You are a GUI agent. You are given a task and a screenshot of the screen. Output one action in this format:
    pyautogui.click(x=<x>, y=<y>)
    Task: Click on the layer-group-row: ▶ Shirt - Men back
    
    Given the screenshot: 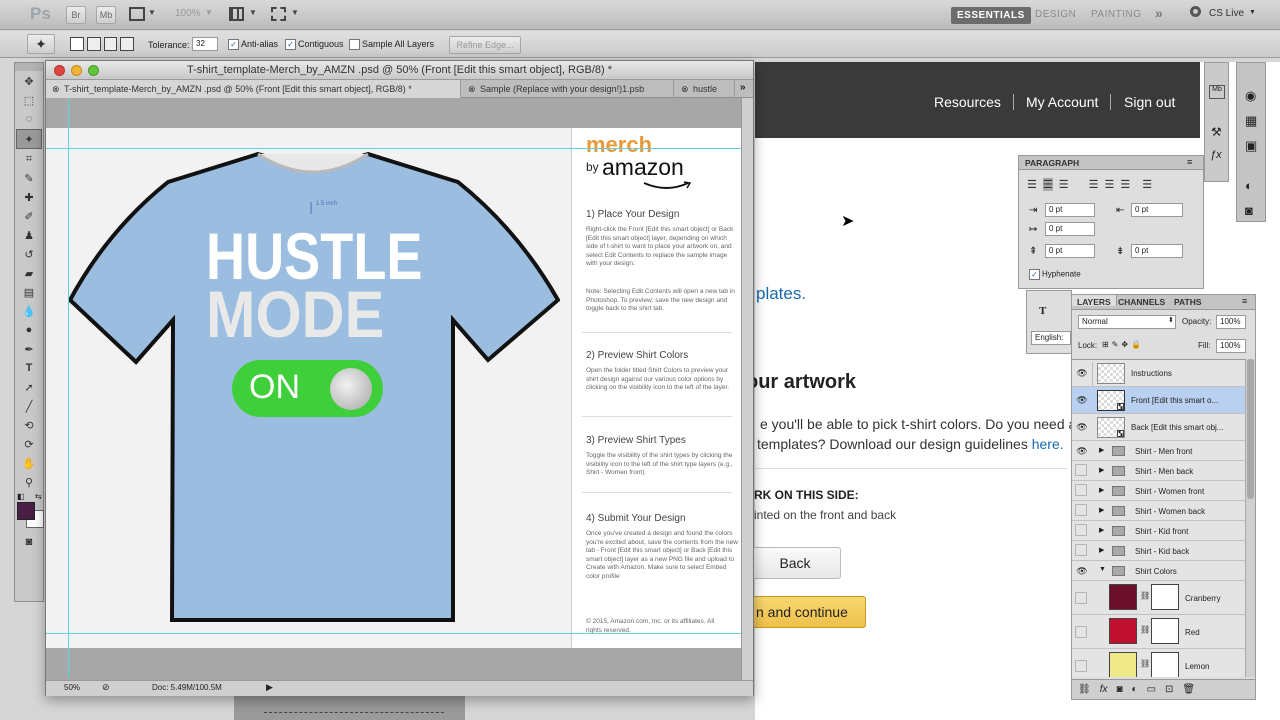 What is the action you would take?
    pyautogui.click(x=1158, y=471)
    